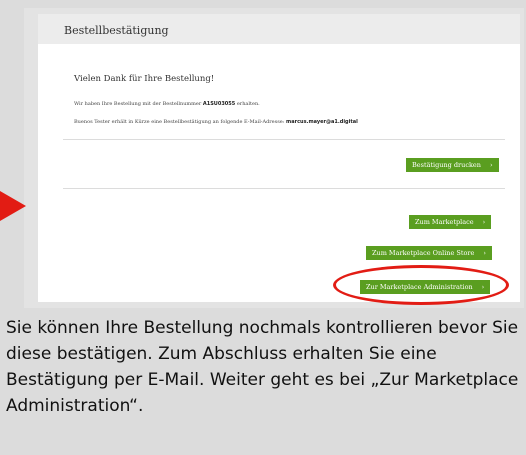 The height and width of the screenshot is (455, 526). Describe the element at coordinates (446, 165) in the screenshot. I see `print-confirmation-label: Bestätigung drucken` at that location.